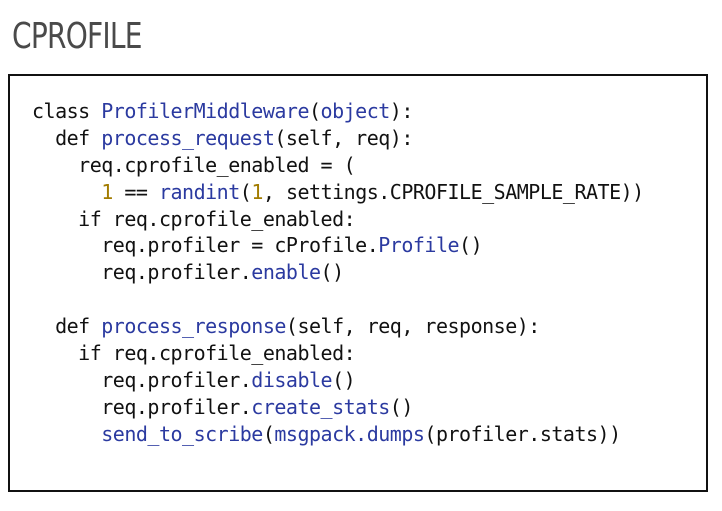 This screenshot has width=722, height=511. What do you see at coordinates (412, 326) in the screenshot?
I see `code-token: (self, req, response):` at bounding box center [412, 326].